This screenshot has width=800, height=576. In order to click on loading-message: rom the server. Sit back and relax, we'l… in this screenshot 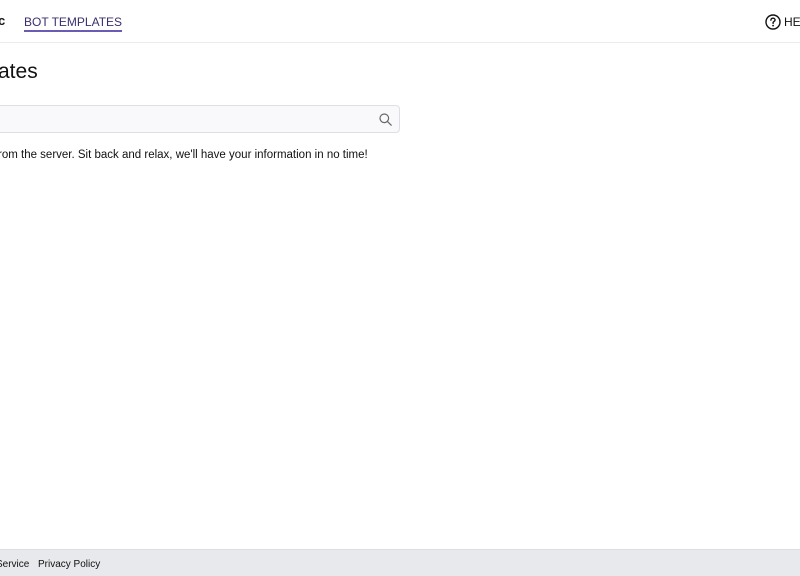, I will do `click(184, 155)`.